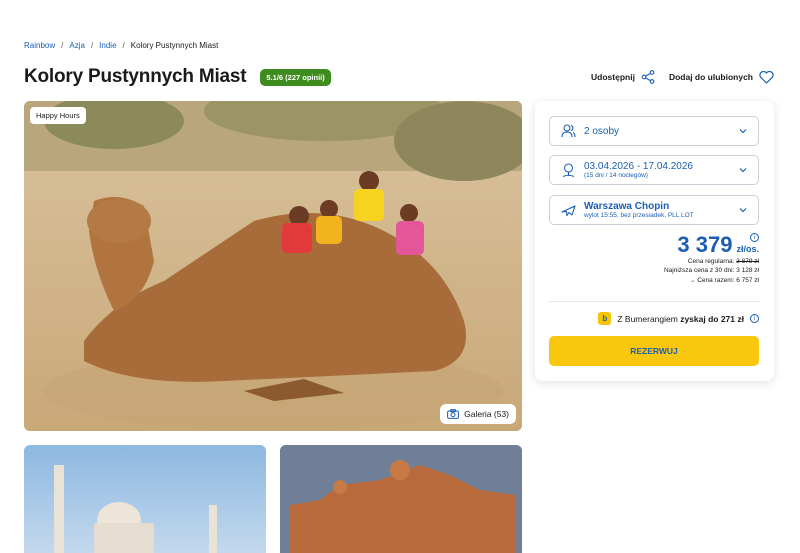 The image size is (800, 553). I want to click on gallery-button: Galeria (53), so click(478, 414).